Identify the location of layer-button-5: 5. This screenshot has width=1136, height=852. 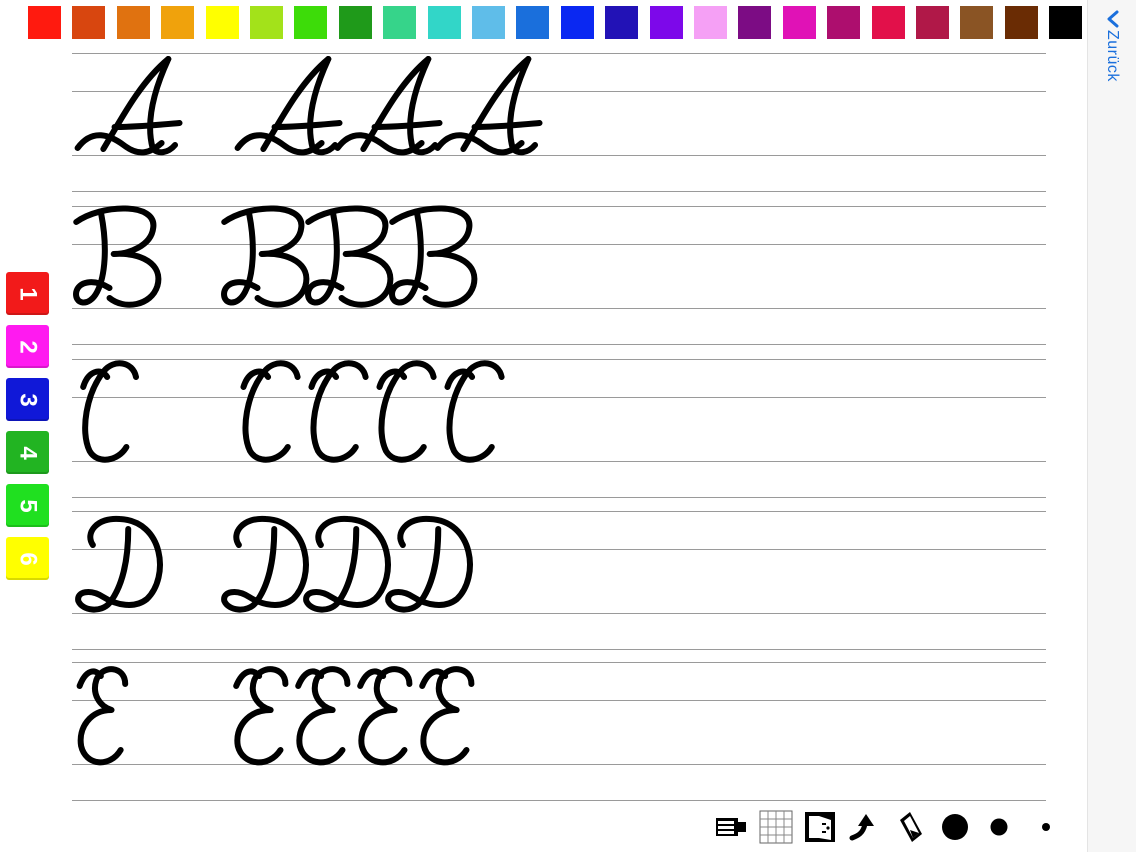
(27, 505).